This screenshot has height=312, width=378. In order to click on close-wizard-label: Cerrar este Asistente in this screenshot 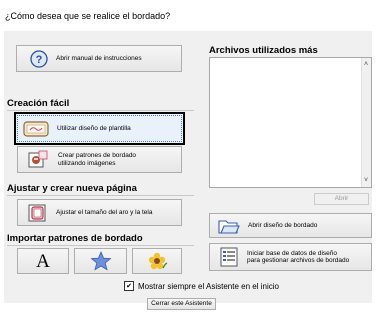, I will do `click(181, 304)`.